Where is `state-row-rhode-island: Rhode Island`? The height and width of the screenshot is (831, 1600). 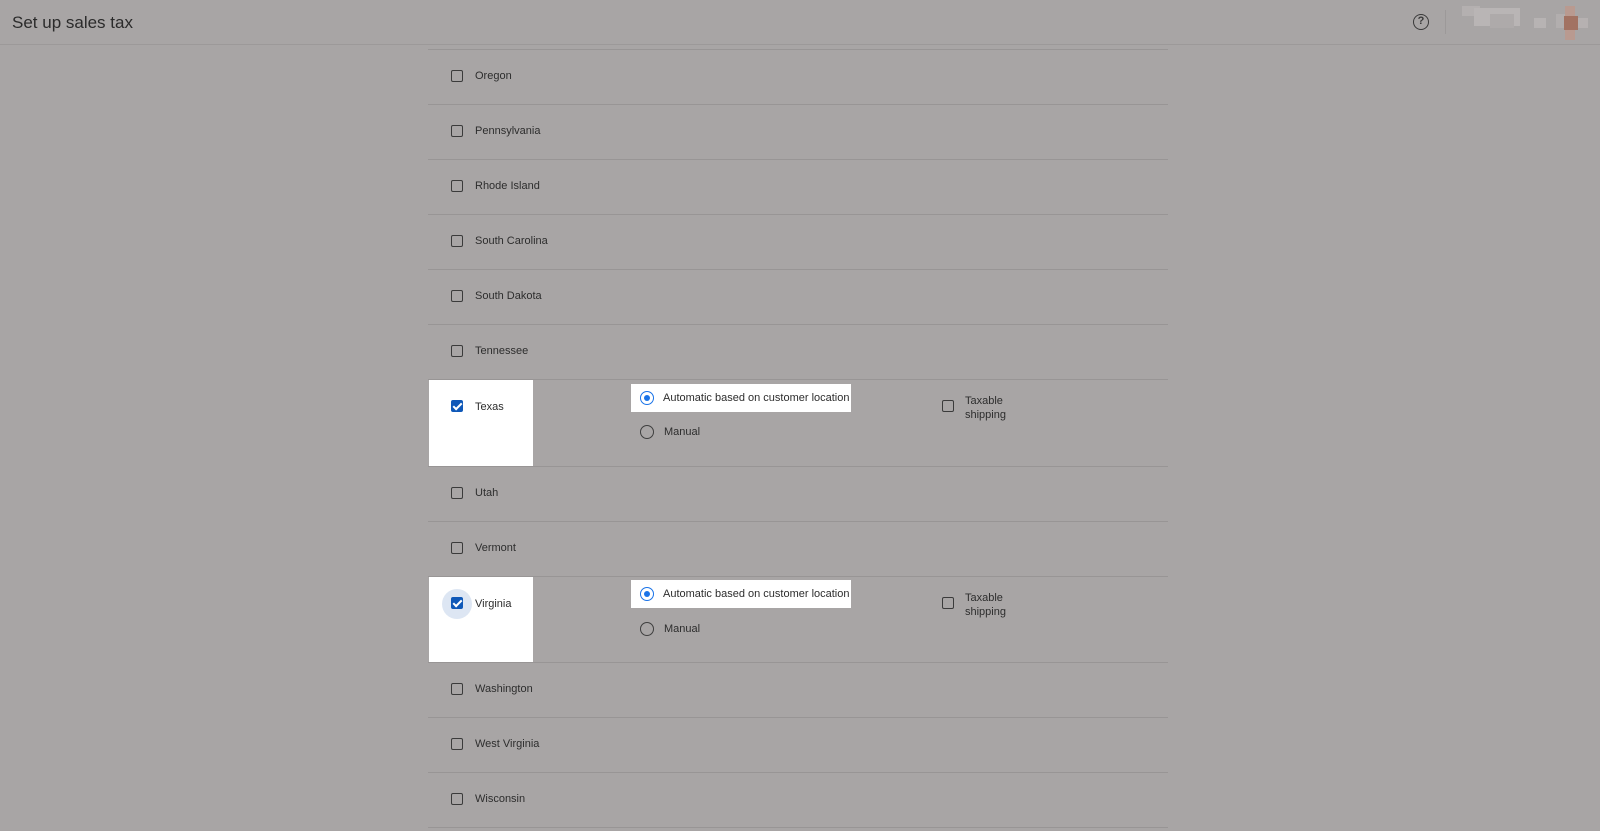 state-row-rhode-island: Rhode Island is located at coordinates (798, 187).